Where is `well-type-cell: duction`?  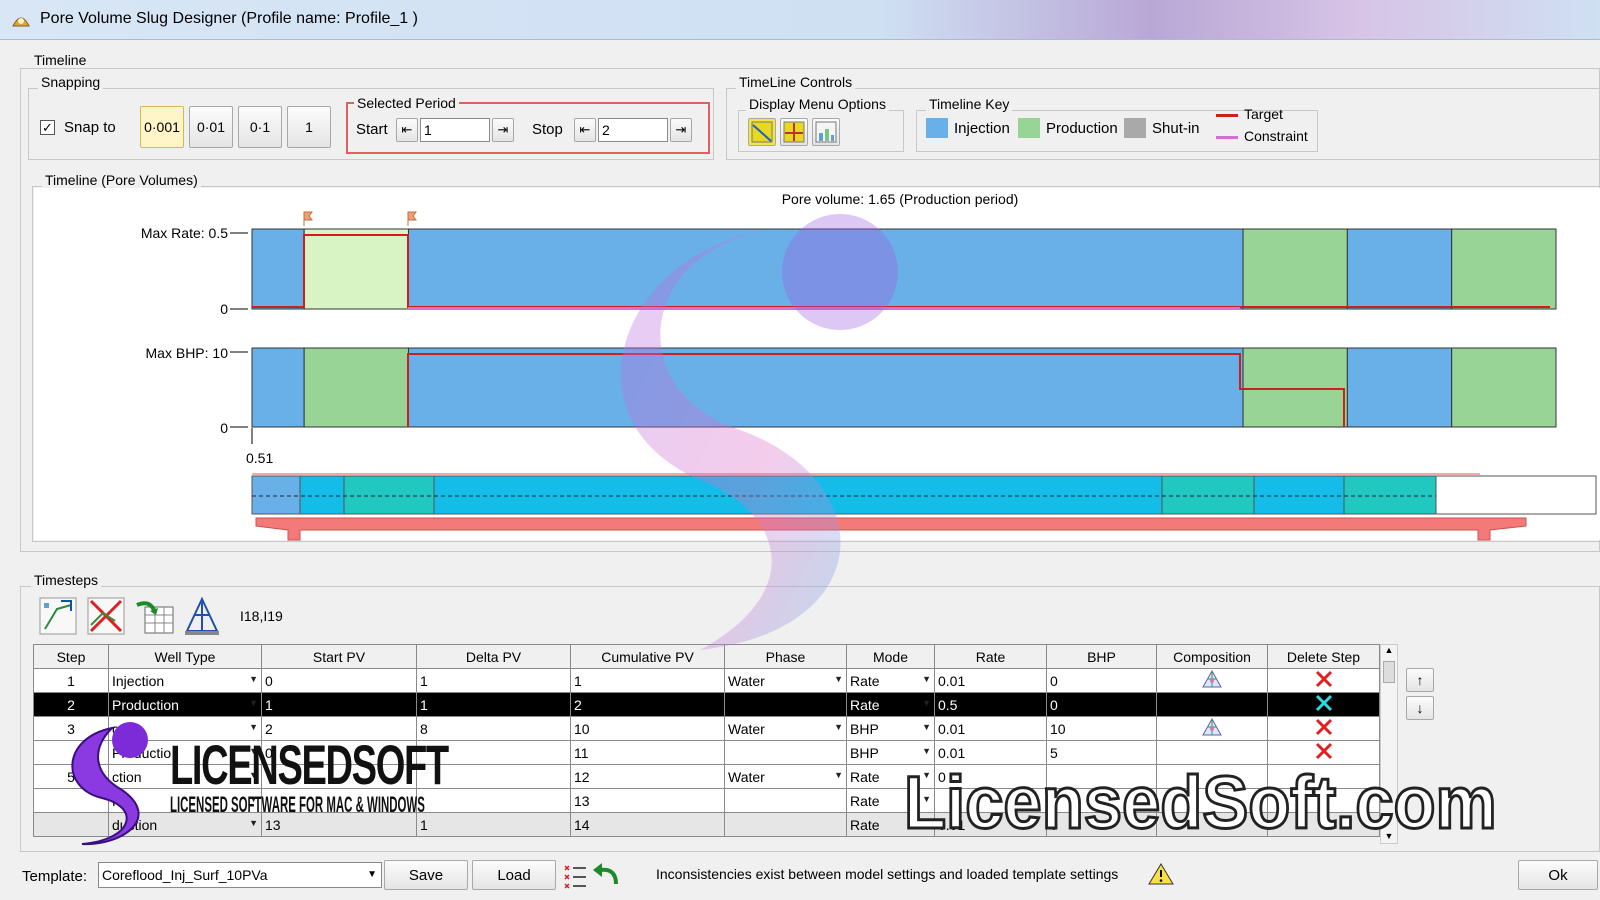
well-type-cell: duction is located at coordinates (185, 824).